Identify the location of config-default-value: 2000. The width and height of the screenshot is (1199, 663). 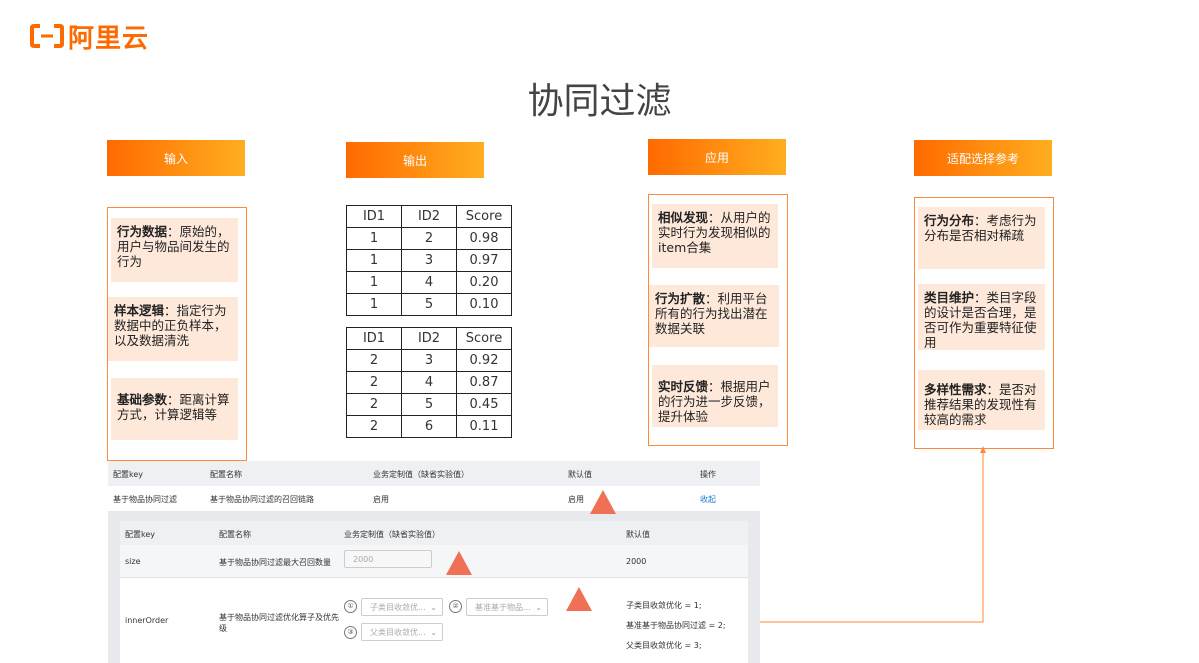
(636, 561).